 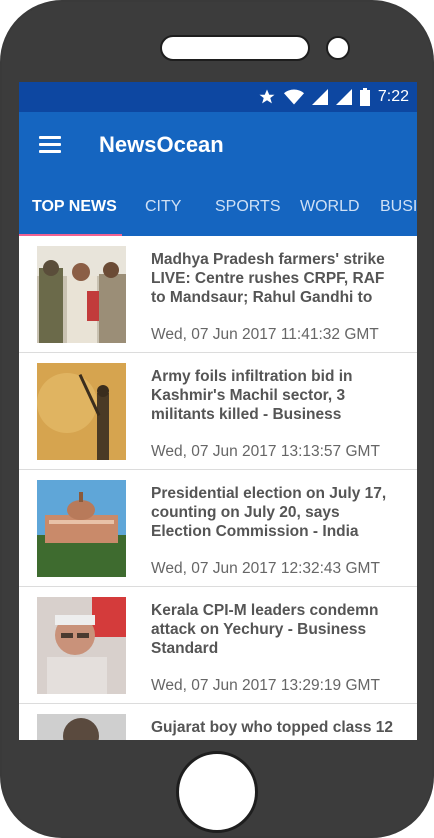 I want to click on news-item: Gujarat boy who topped class 12, so click(x=218, y=722).